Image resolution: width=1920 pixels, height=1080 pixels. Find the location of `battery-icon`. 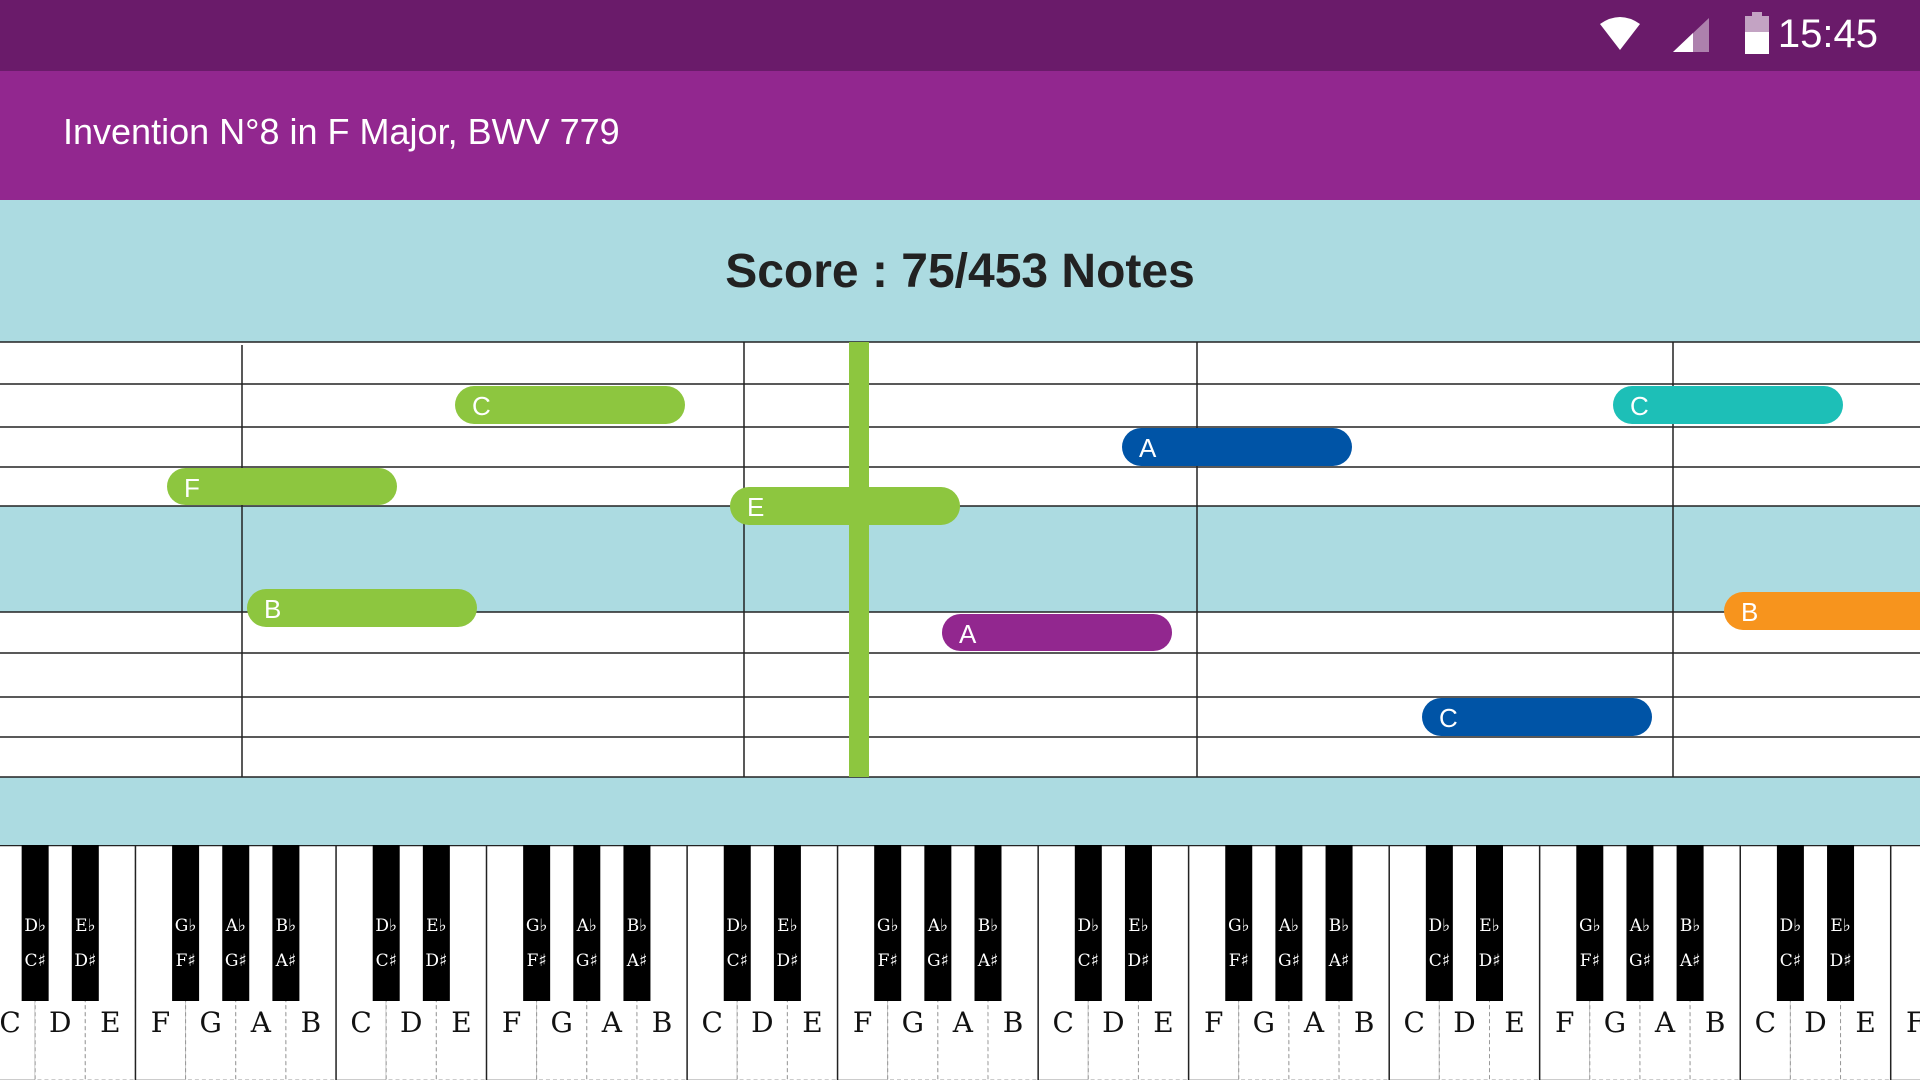

battery-icon is located at coordinates (1757, 33).